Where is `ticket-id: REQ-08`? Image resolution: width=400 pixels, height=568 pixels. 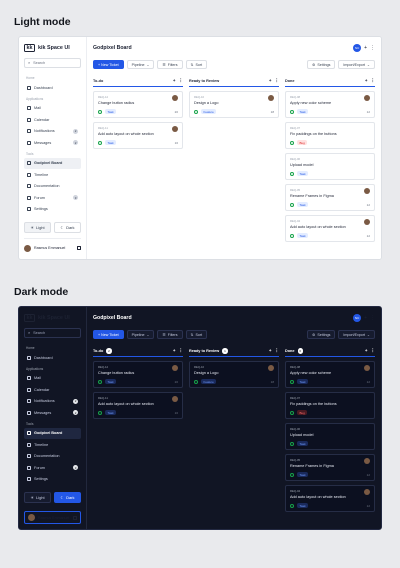 ticket-id: REQ-08 is located at coordinates (295, 367).